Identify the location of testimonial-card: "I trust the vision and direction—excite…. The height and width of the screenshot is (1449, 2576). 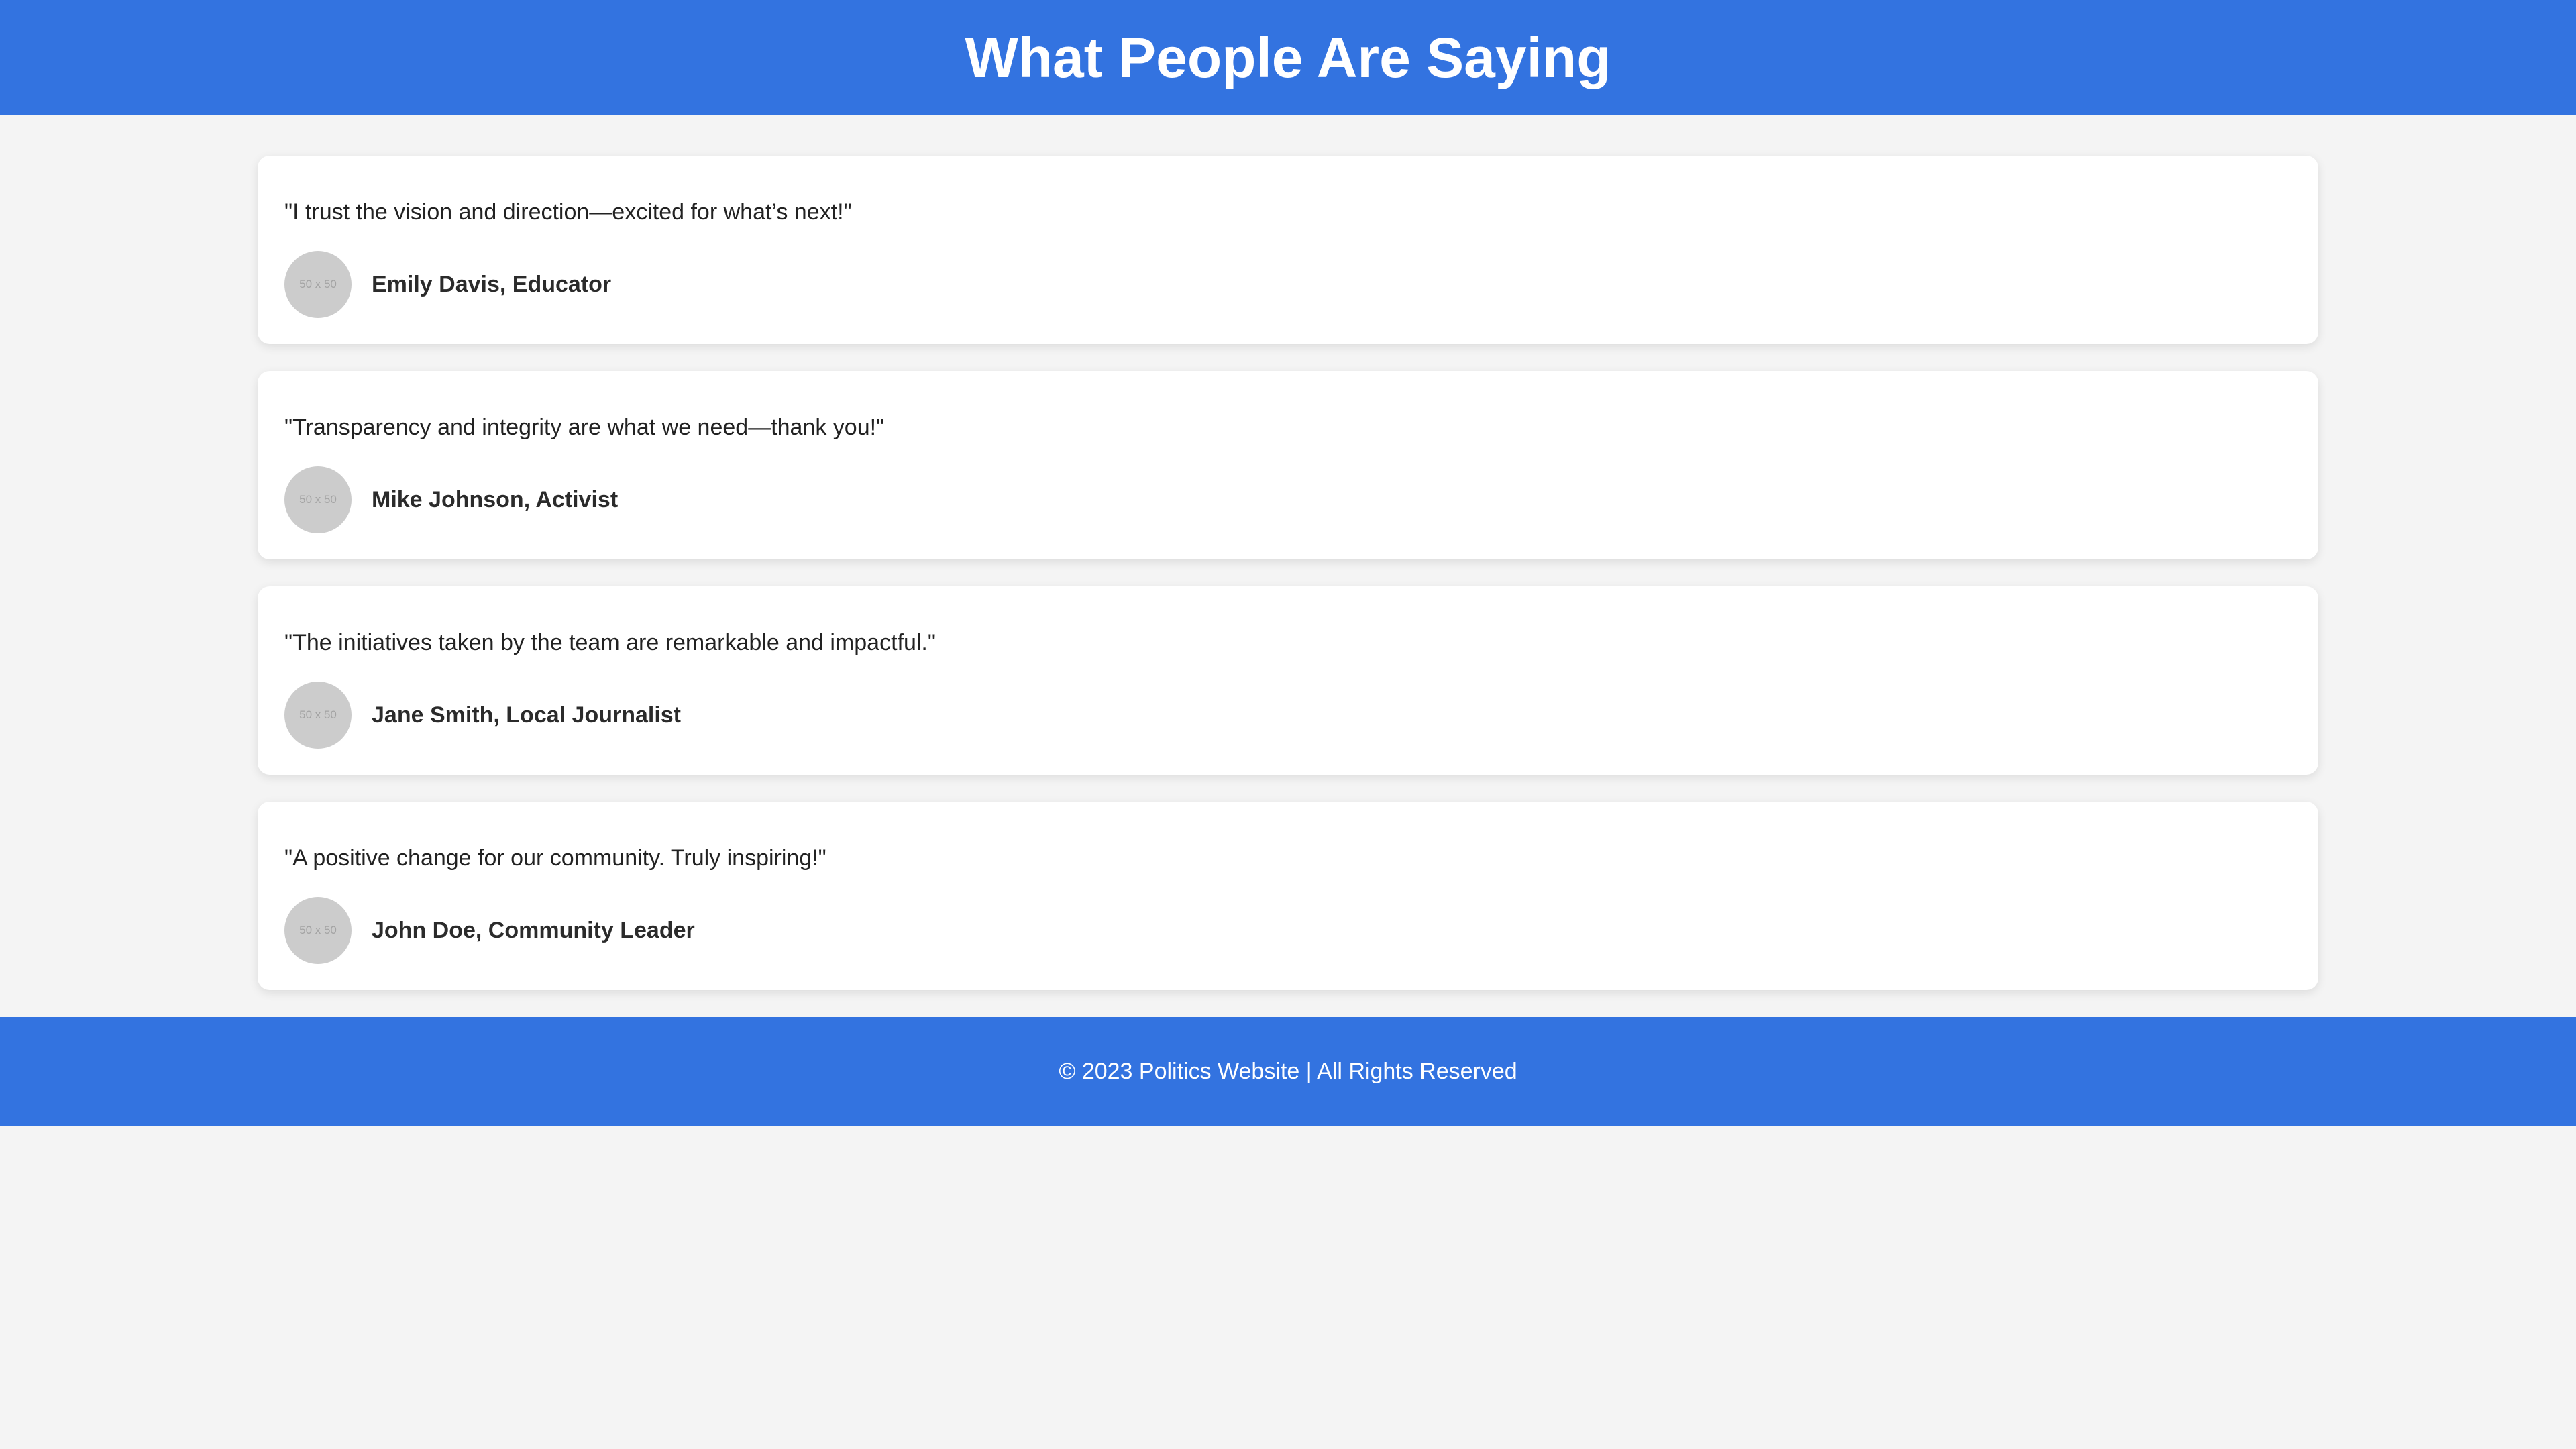
(1288, 250).